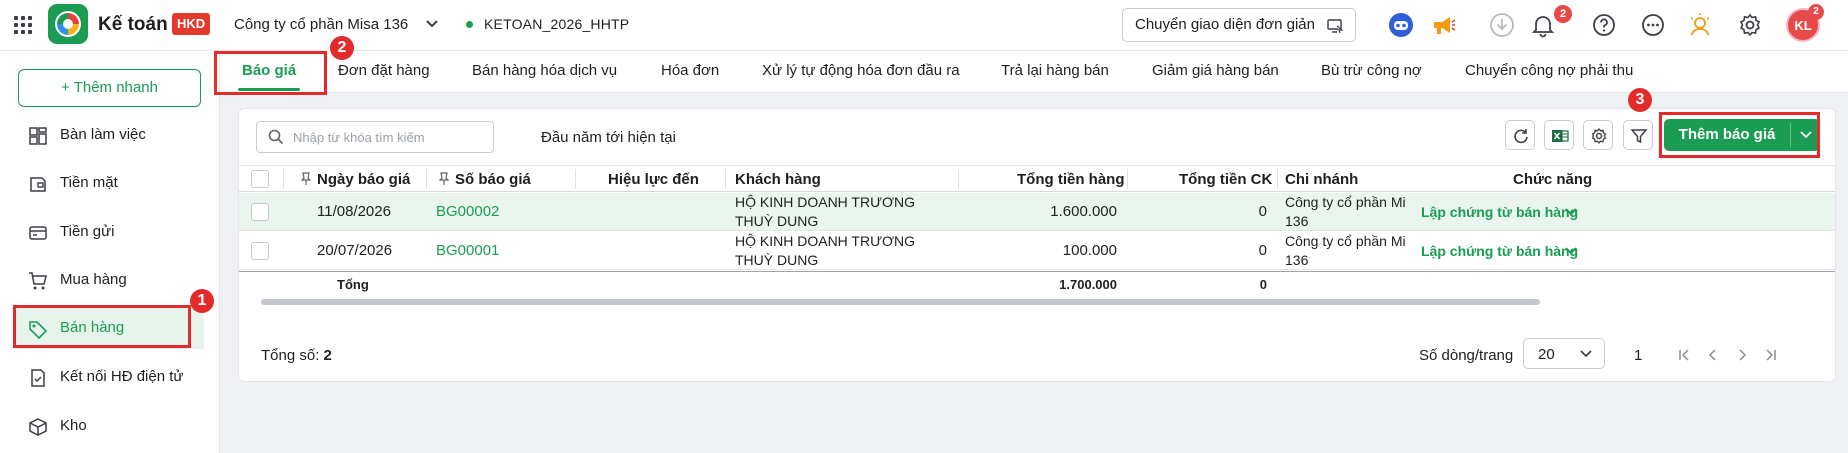 This screenshot has width=1848, height=453. I want to click on rows-per-page-label: Số dòng/trang, so click(1466, 355).